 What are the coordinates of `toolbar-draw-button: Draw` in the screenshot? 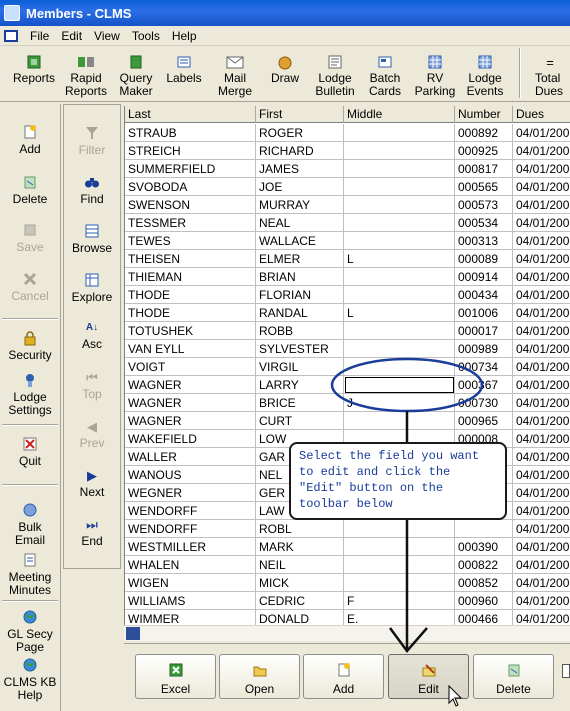 It's located at (285, 69).